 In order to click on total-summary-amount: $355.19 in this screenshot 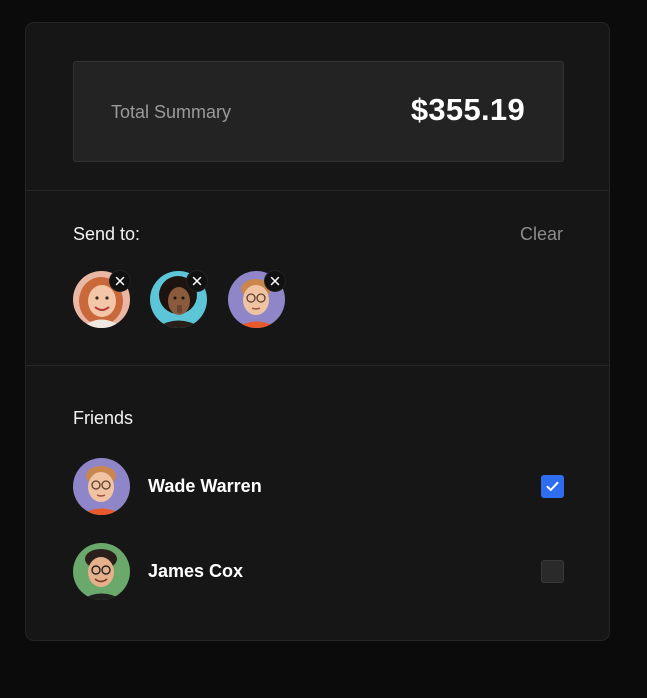, I will do `click(467, 109)`.